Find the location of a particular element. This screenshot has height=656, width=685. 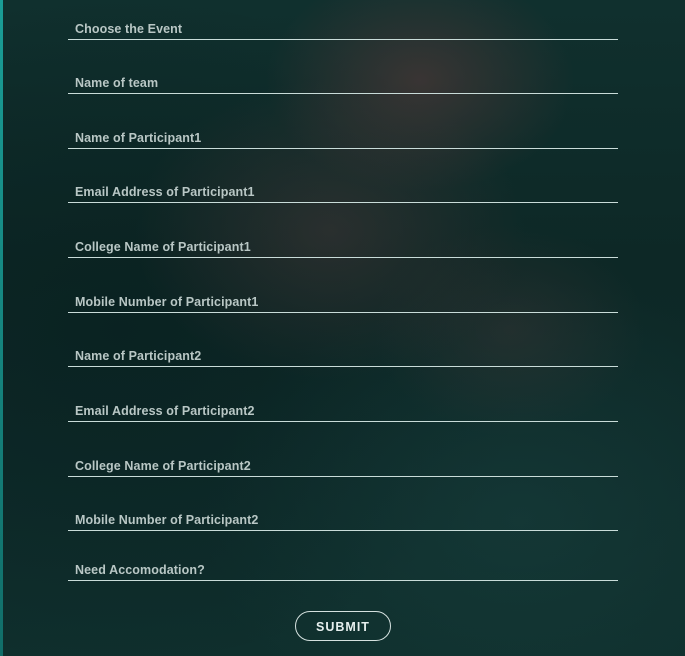

submit-button: SUBMIT is located at coordinates (343, 626).